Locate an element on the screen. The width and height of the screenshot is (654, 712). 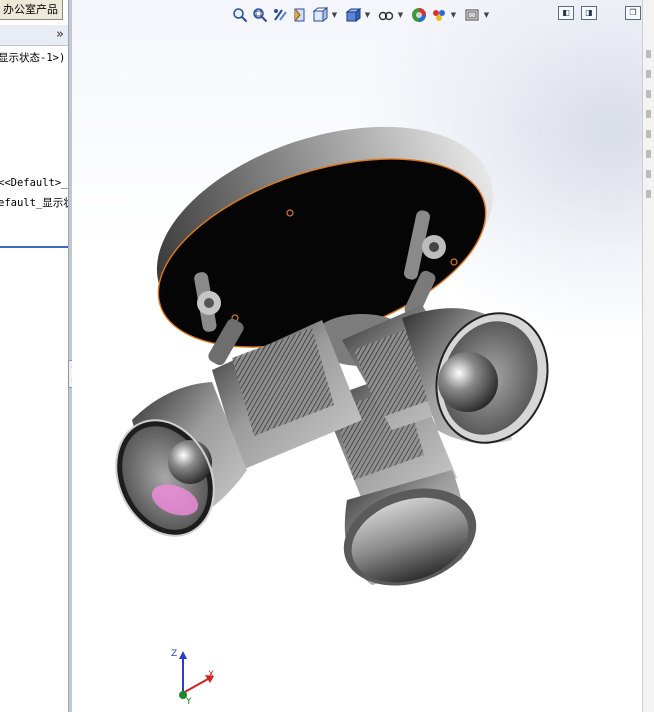
coordinate-triad: Z X Y is located at coordinates (192, 677).